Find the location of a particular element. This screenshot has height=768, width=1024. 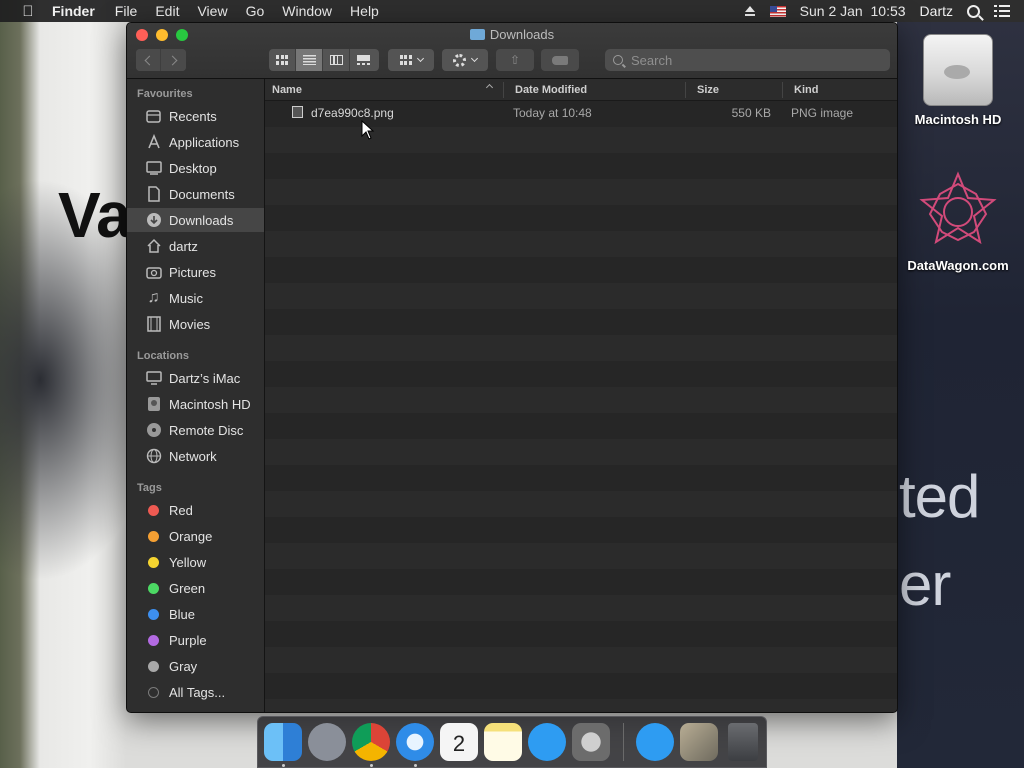

menu-file: File is located at coordinates (126, 11).